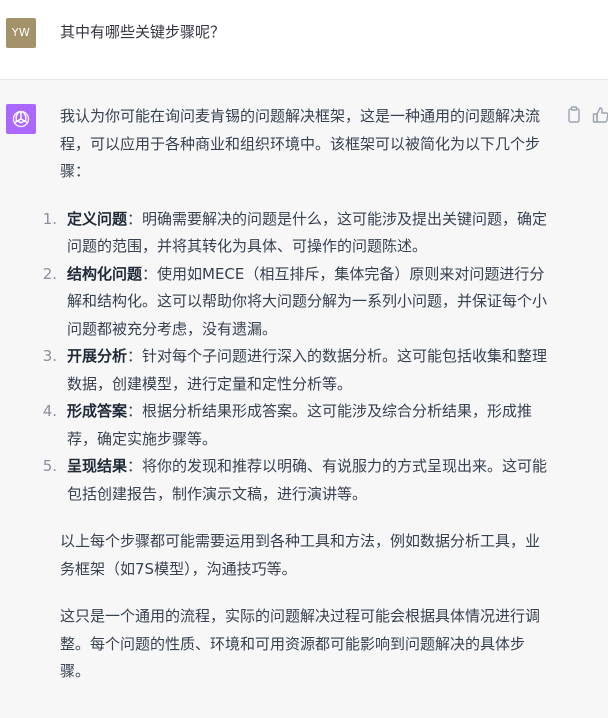  I want to click on list-number: 4., so click(49, 411).